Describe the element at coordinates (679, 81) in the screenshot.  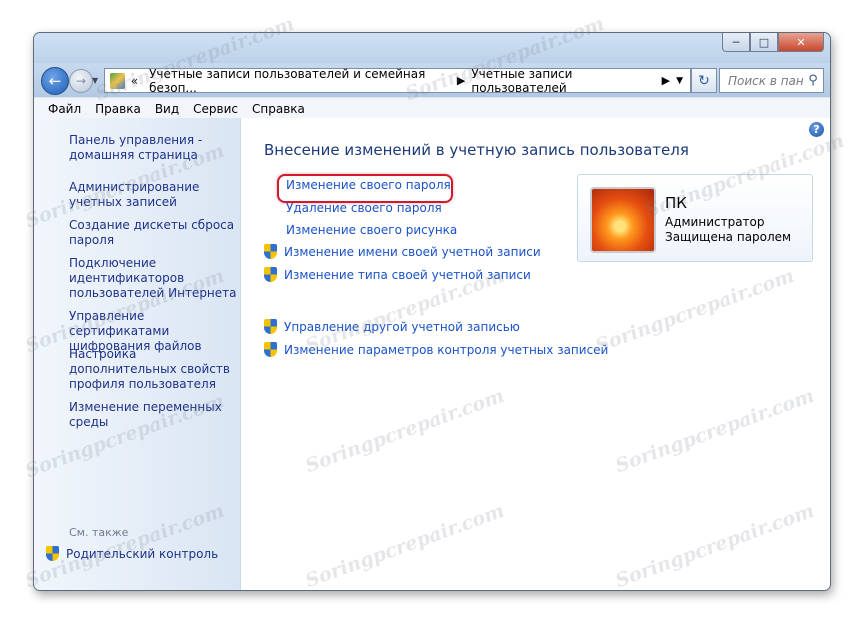
I see `address-dropdown-icon: ▼` at that location.